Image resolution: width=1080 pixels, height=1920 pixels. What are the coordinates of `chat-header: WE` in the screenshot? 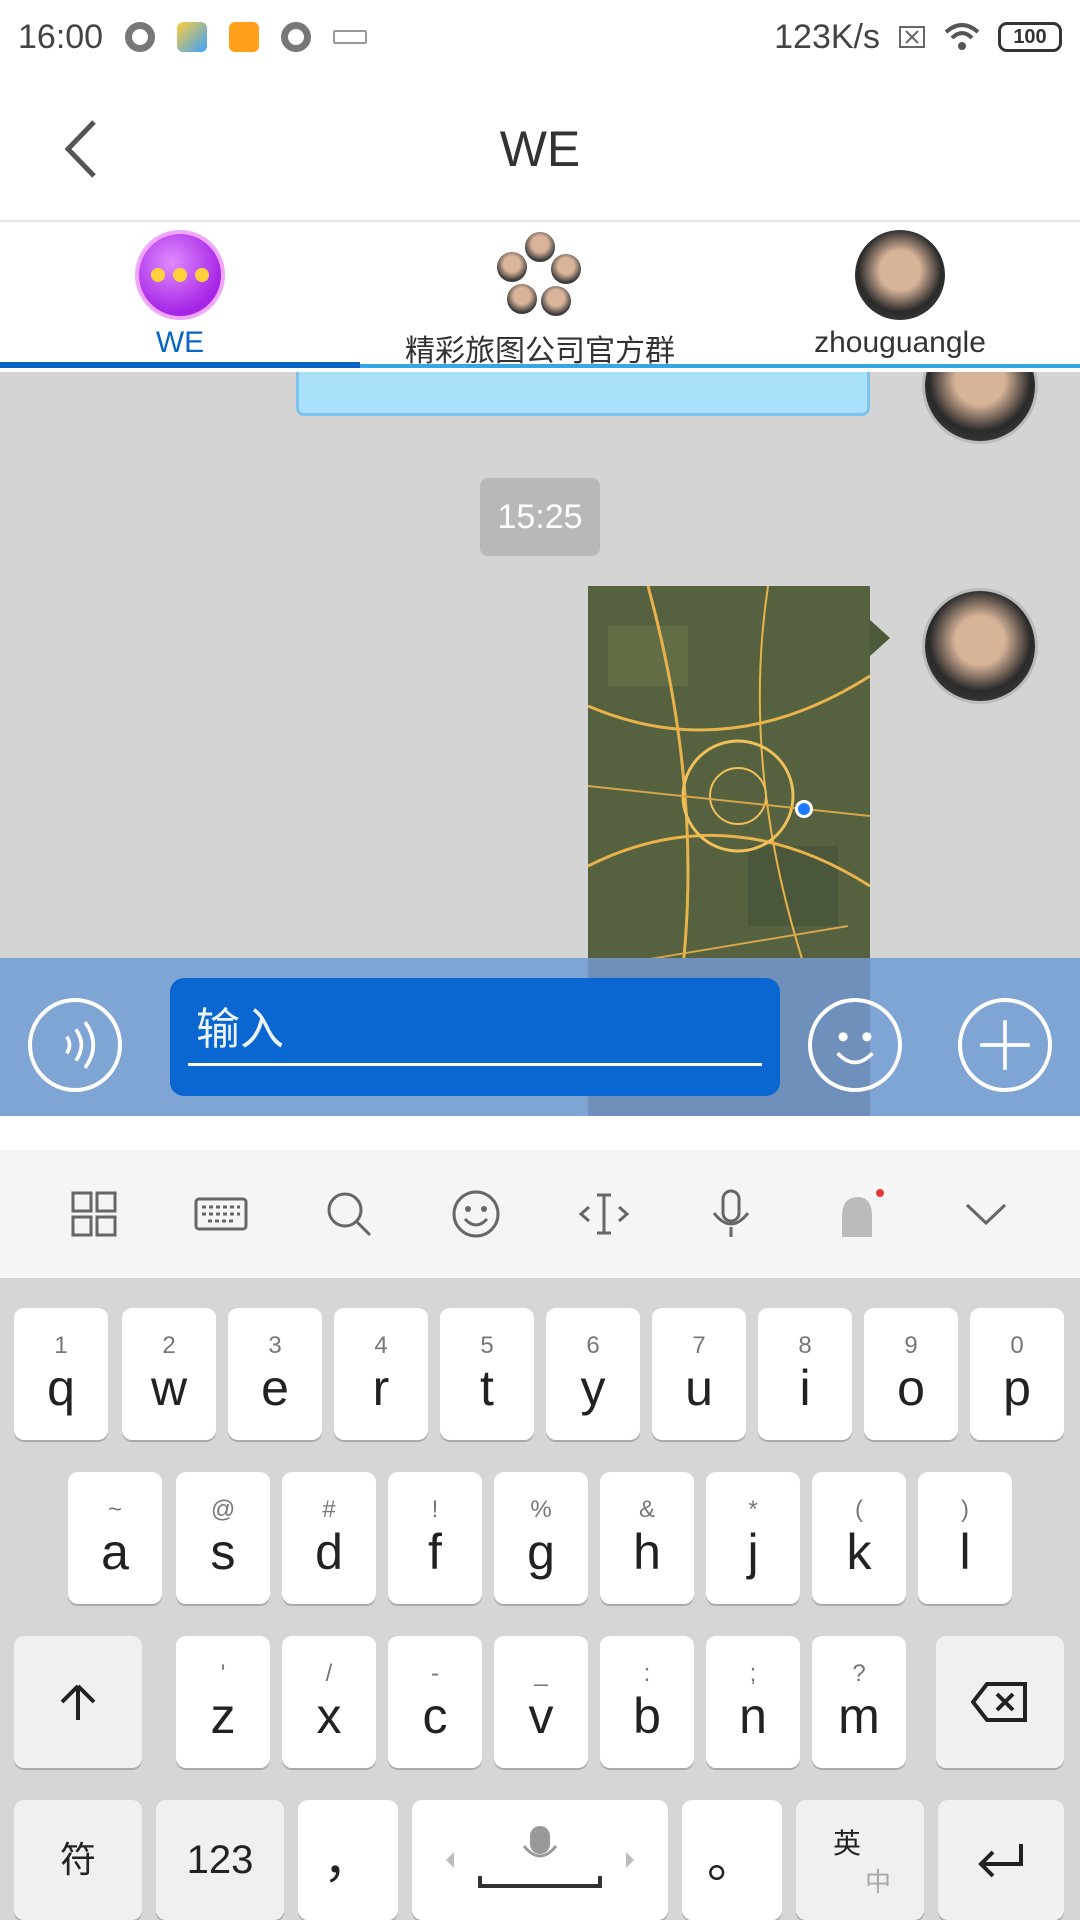 It's located at (540, 148).